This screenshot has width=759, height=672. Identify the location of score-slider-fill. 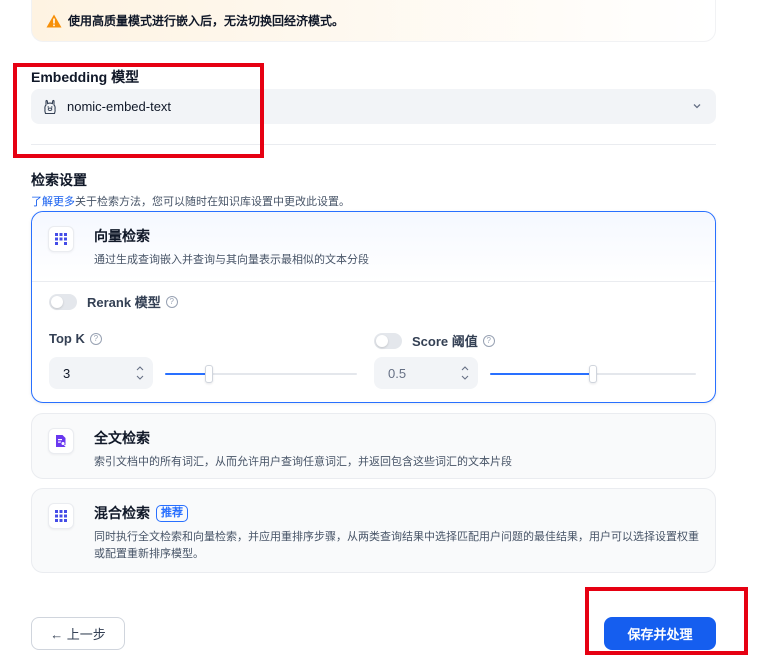
(541, 374).